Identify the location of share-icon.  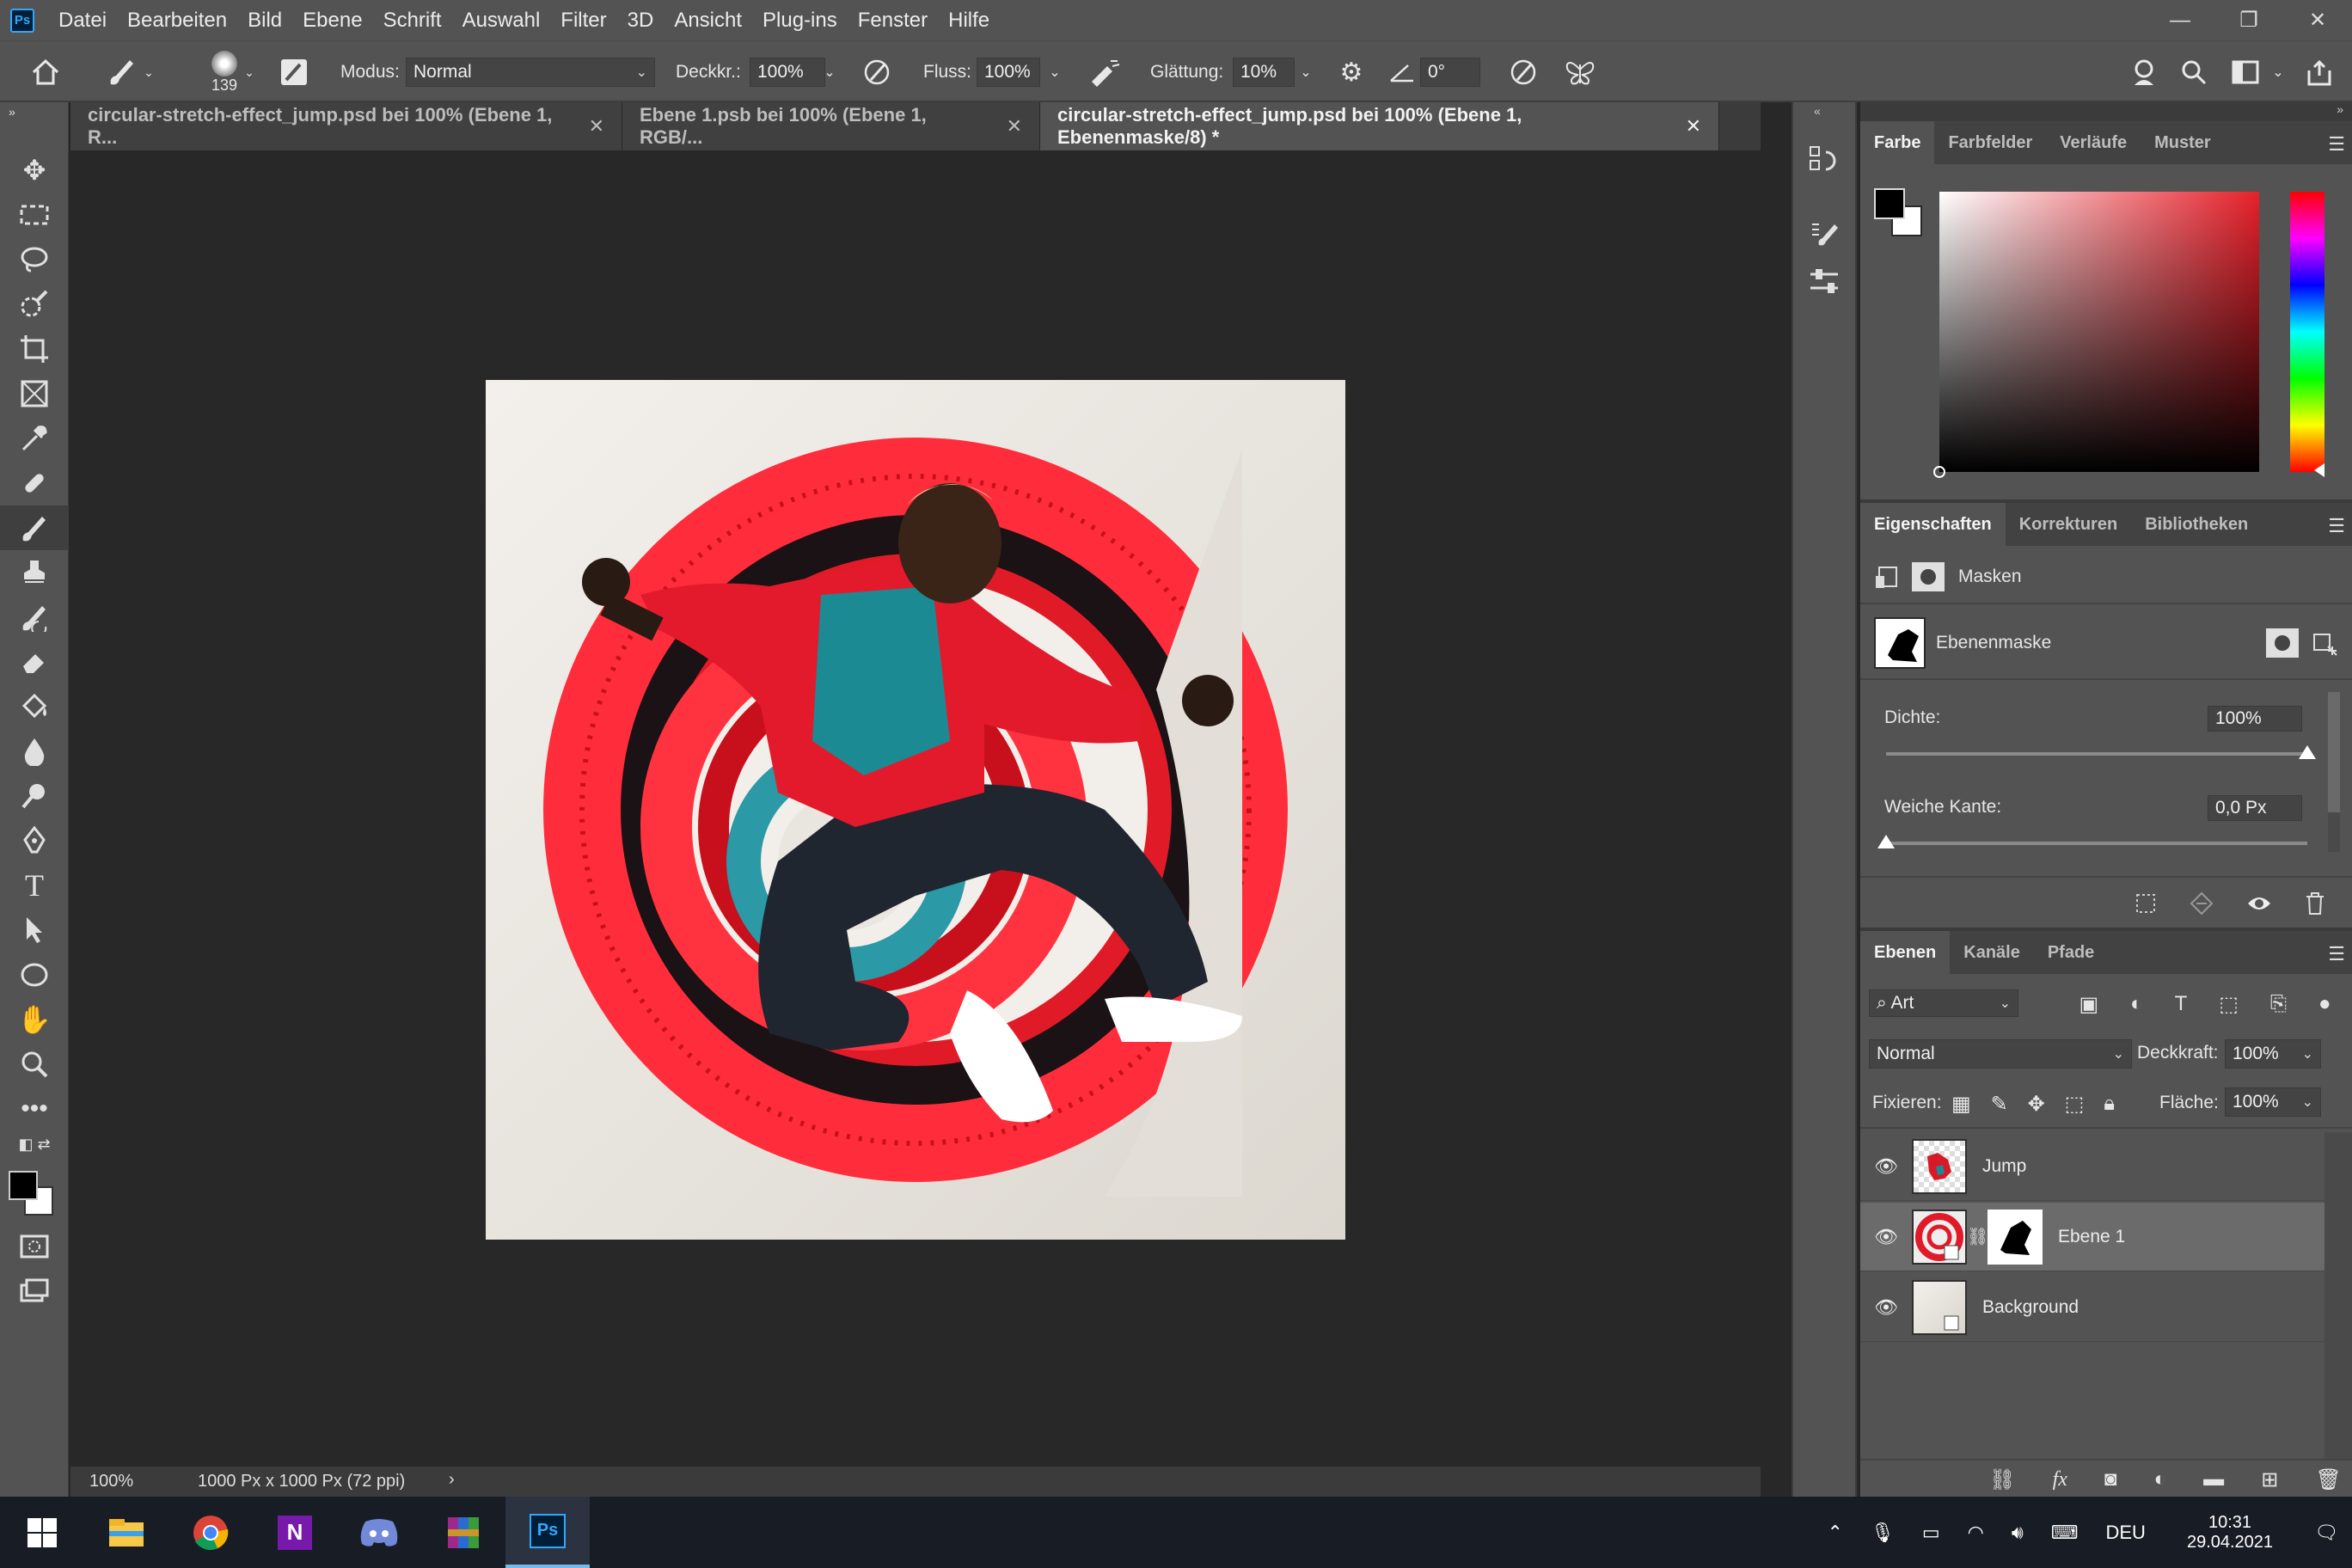
(2319, 72).